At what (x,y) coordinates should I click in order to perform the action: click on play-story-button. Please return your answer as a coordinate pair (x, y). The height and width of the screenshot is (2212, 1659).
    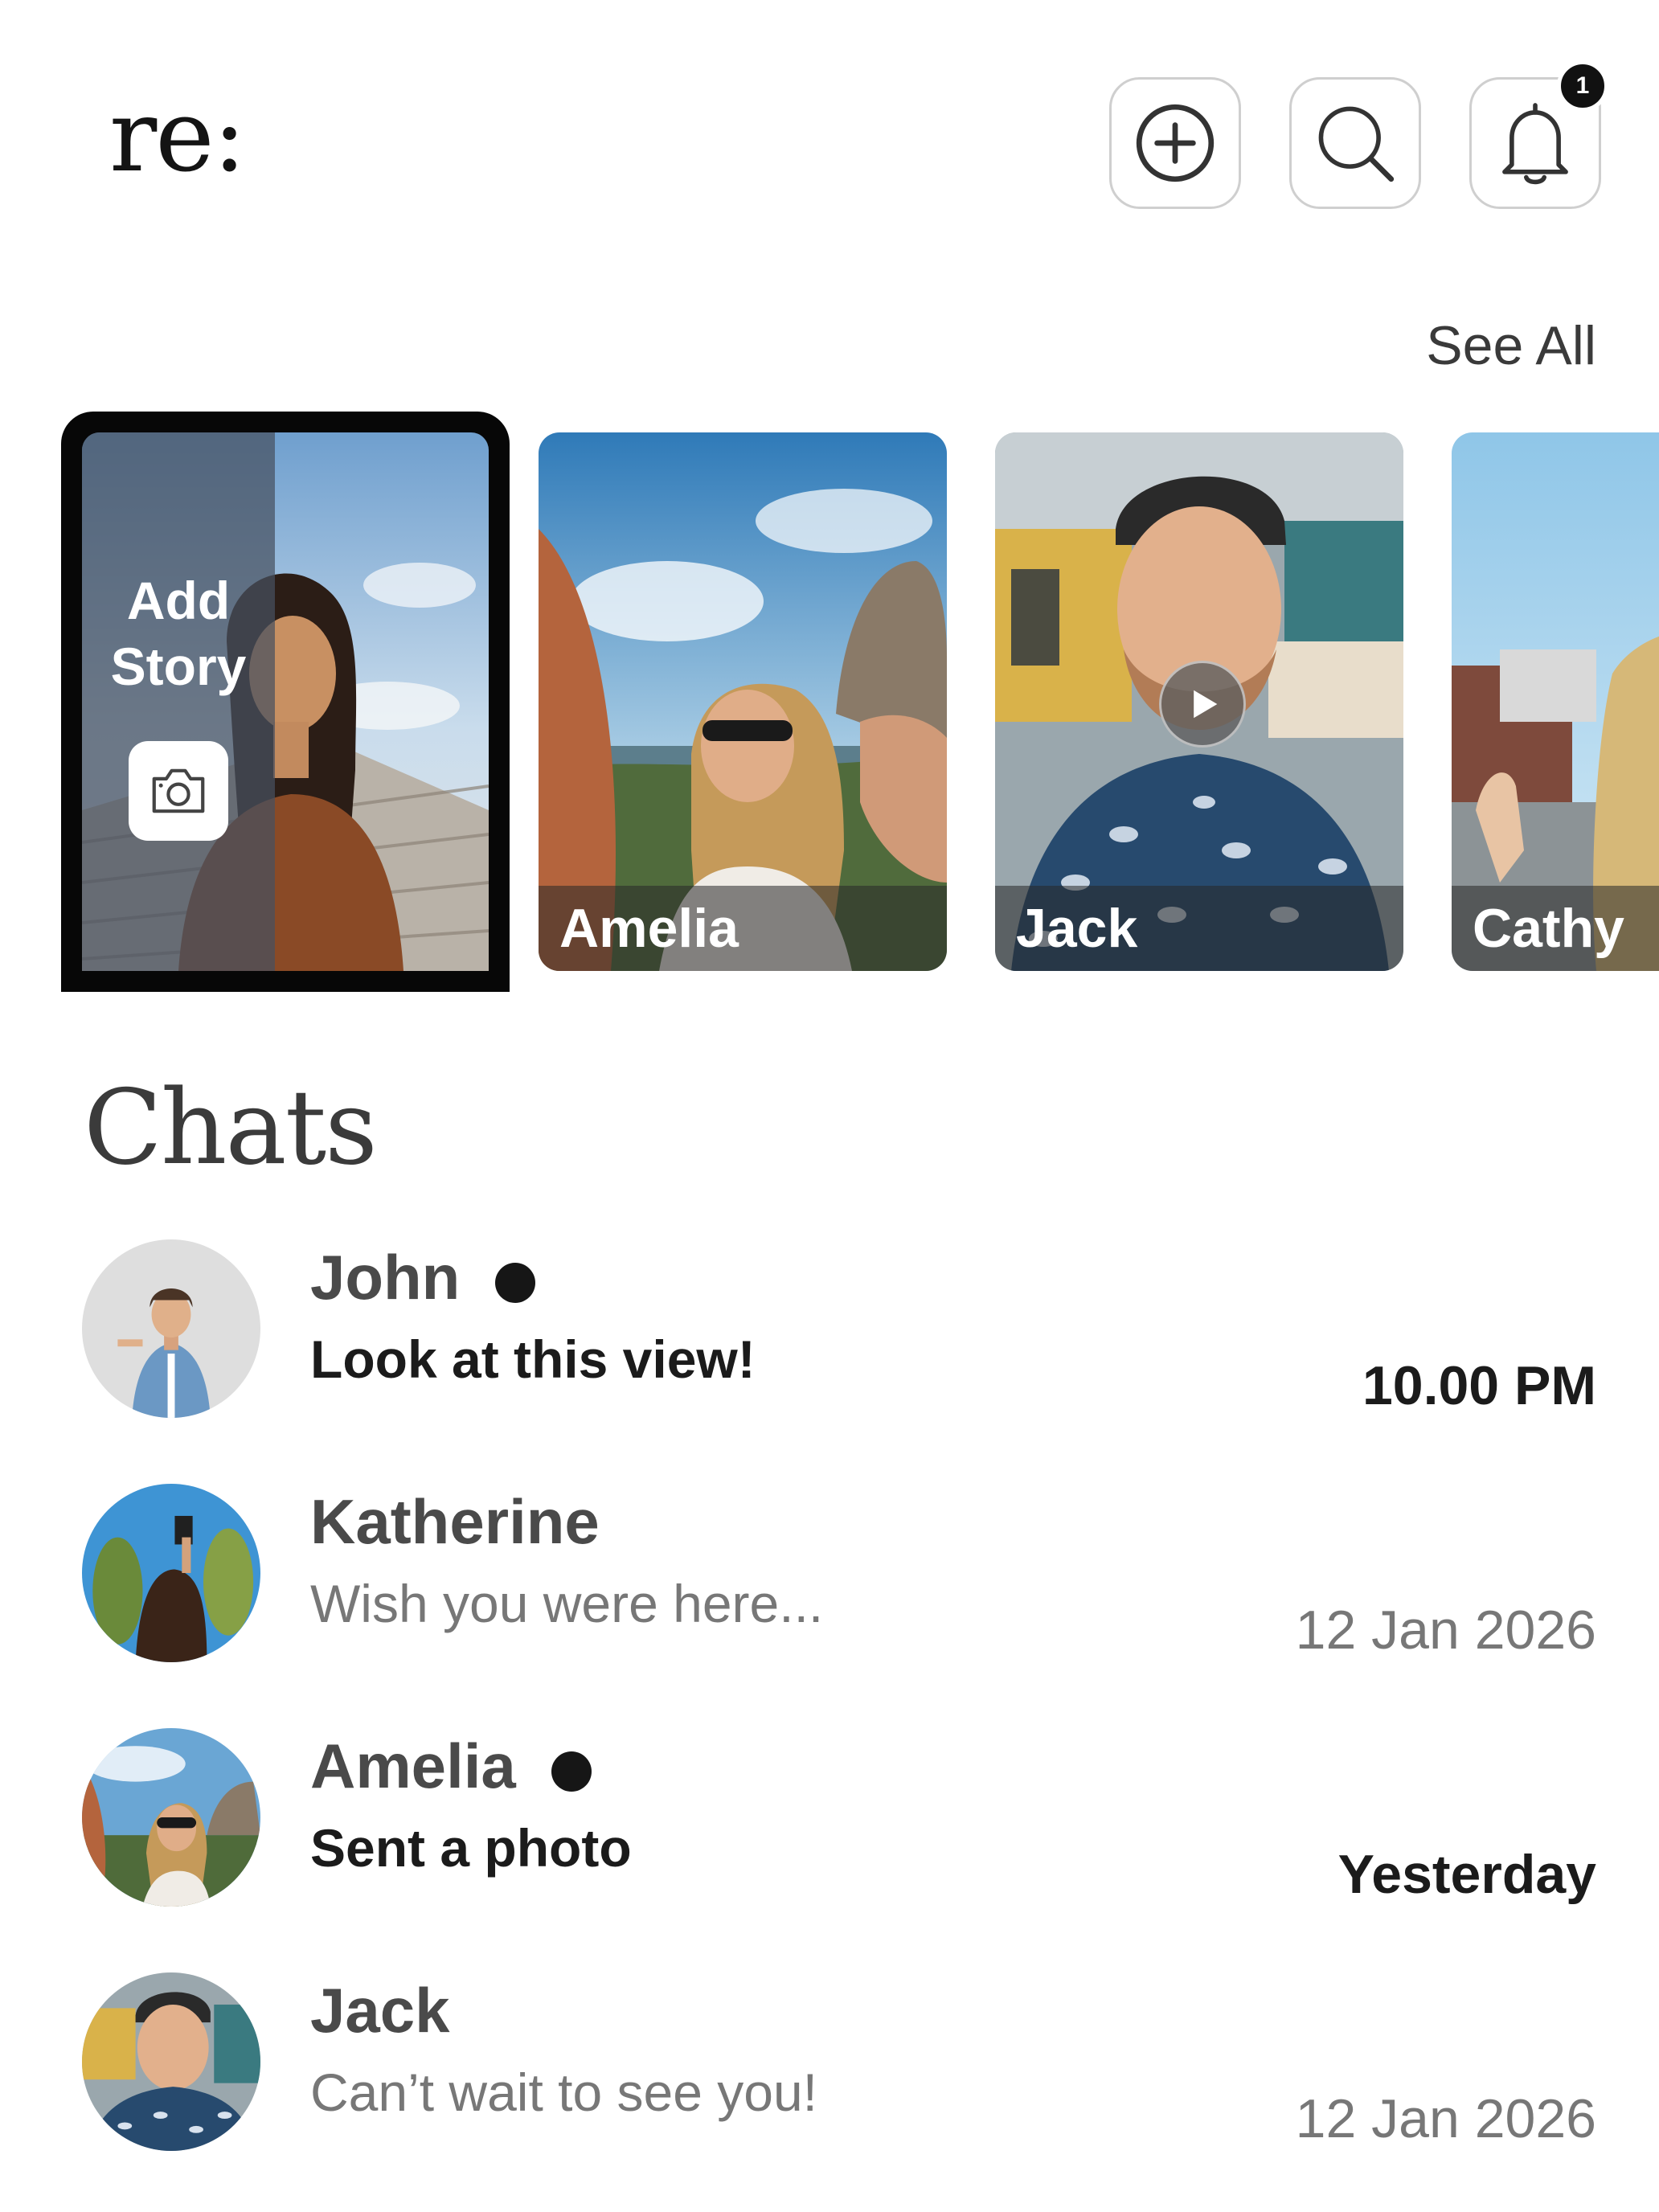
    Looking at the image, I should click on (1202, 704).